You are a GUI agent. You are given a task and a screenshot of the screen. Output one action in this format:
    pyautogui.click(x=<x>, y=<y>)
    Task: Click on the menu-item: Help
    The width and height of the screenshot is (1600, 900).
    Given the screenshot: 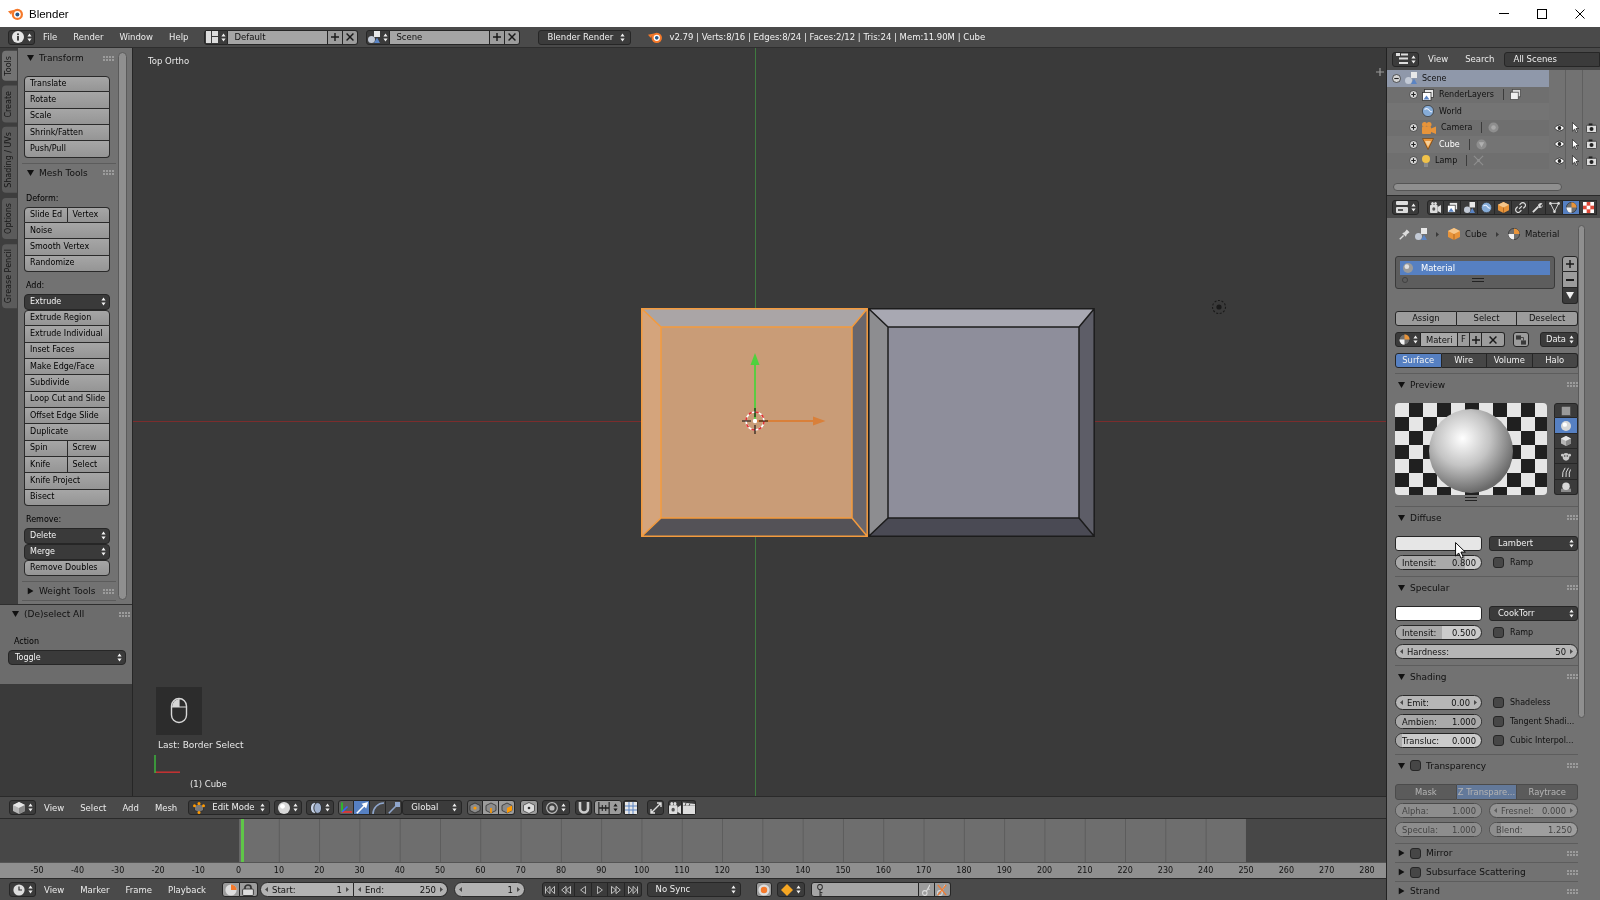 What is the action you would take?
    pyautogui.click(x=179, y=37)
    